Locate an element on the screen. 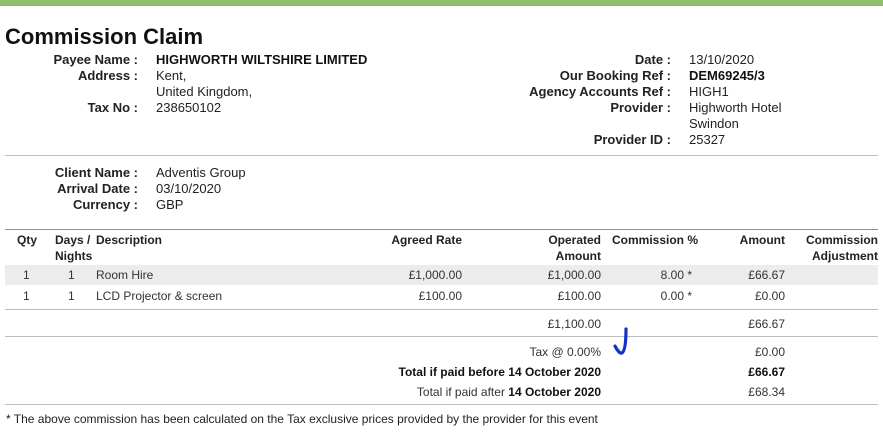 The image size is (883, 435). row-agreed-rate: £1,000.00 is located at coordinates (435, 275).